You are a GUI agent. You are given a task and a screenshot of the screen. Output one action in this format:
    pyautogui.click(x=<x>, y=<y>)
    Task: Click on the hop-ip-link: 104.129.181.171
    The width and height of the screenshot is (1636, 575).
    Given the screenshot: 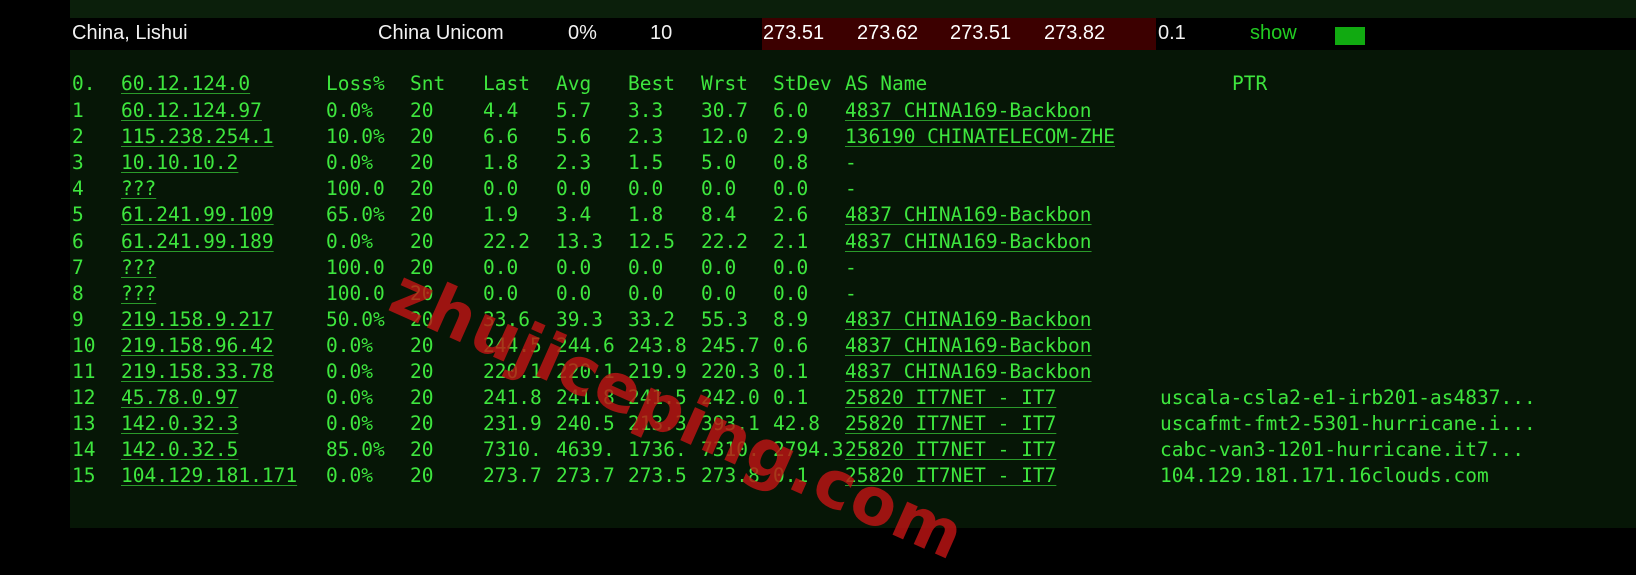 What is the action you would take?
    pyautogui.click(x=209, y=475)
    